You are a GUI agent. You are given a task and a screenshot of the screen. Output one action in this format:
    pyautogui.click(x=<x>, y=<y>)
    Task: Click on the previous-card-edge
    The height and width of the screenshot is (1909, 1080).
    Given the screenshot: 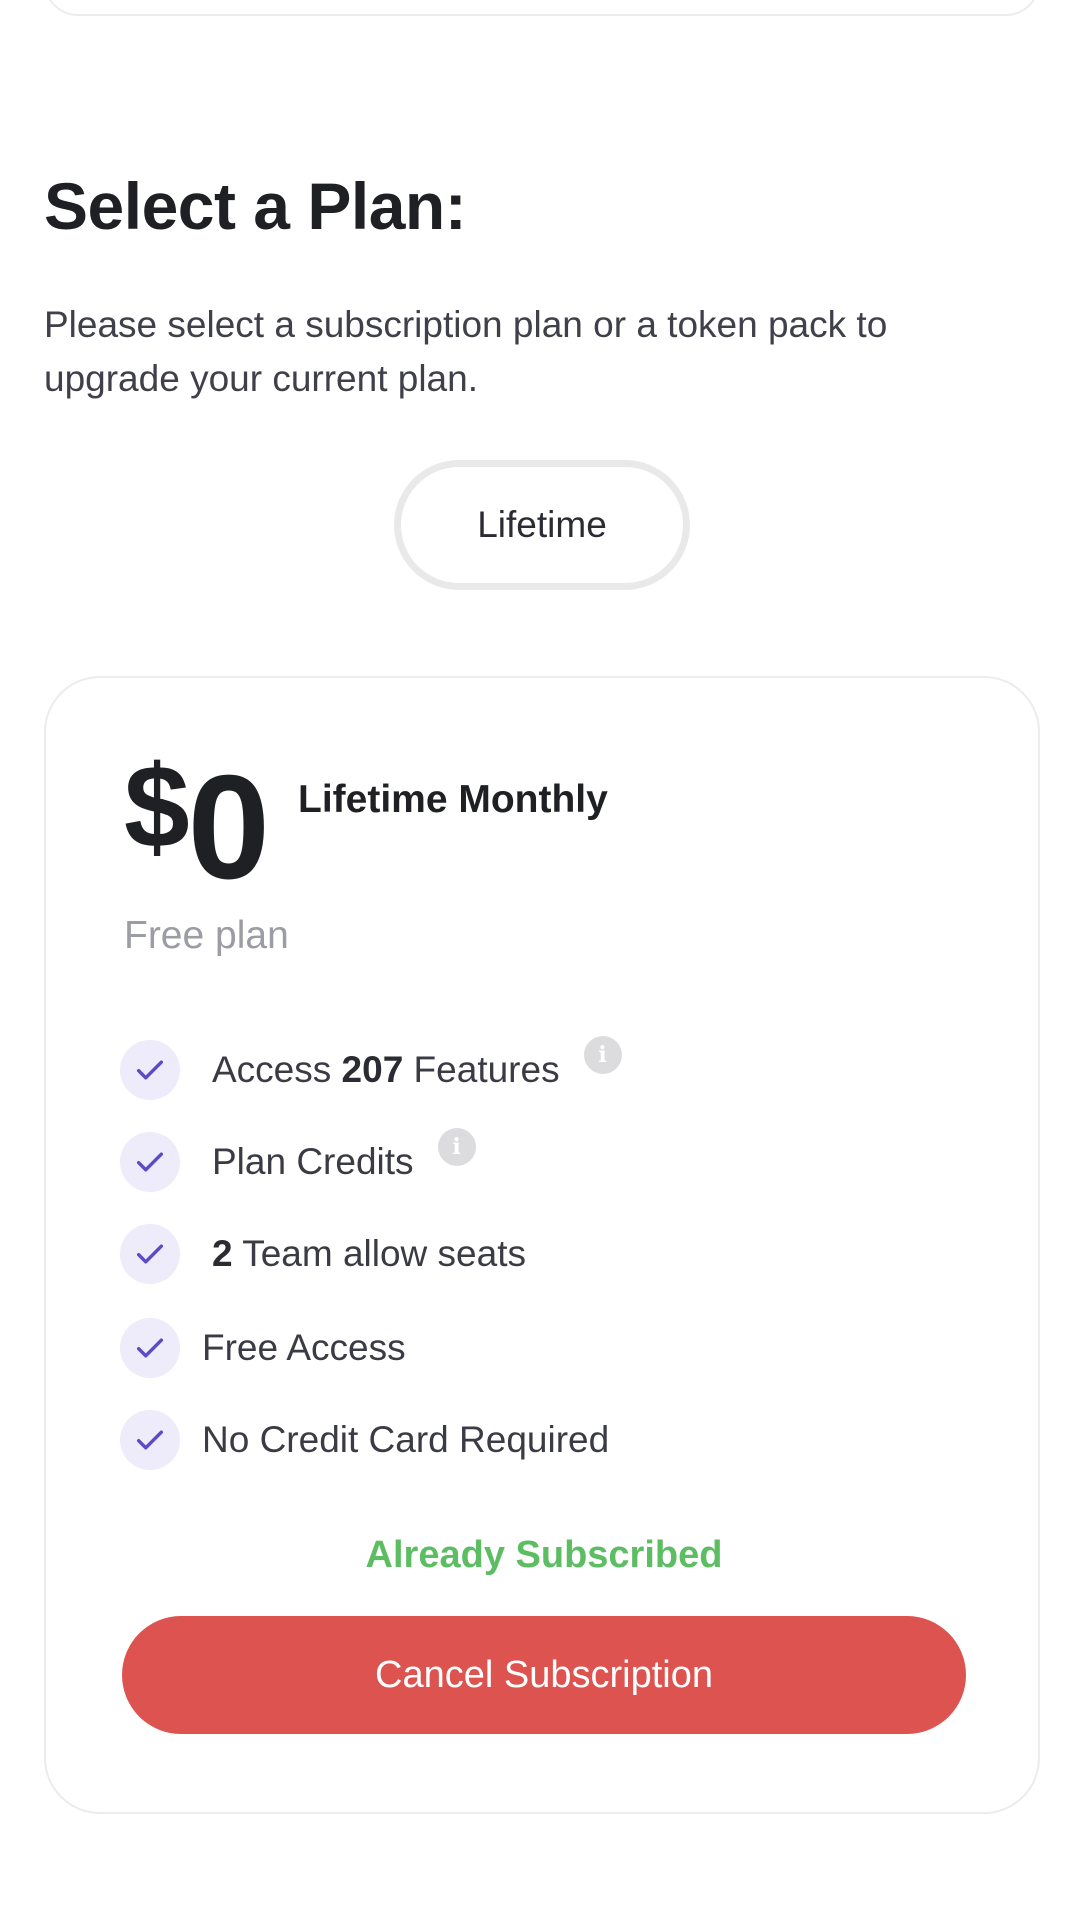 What is the action you would take?
    pyautogui.click(x=542, y=8)
    